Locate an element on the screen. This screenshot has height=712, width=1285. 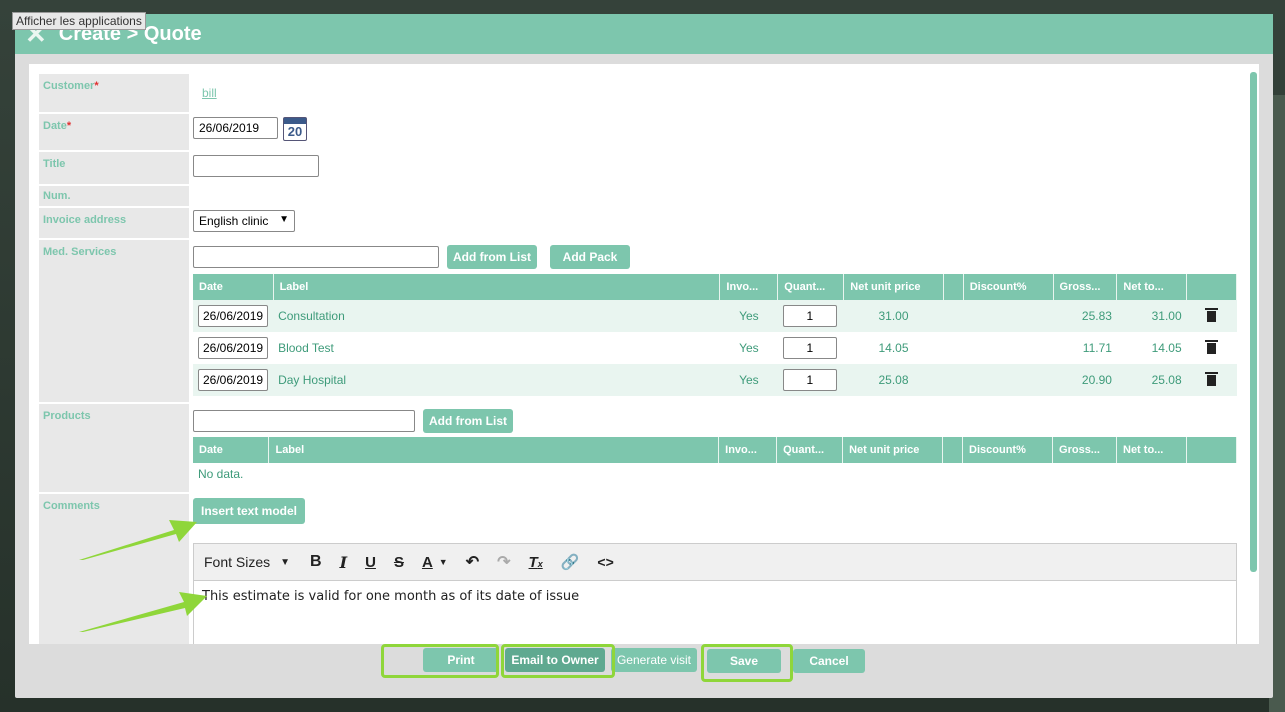
calendar-icon: 20 is located at coordinates (295, 129).